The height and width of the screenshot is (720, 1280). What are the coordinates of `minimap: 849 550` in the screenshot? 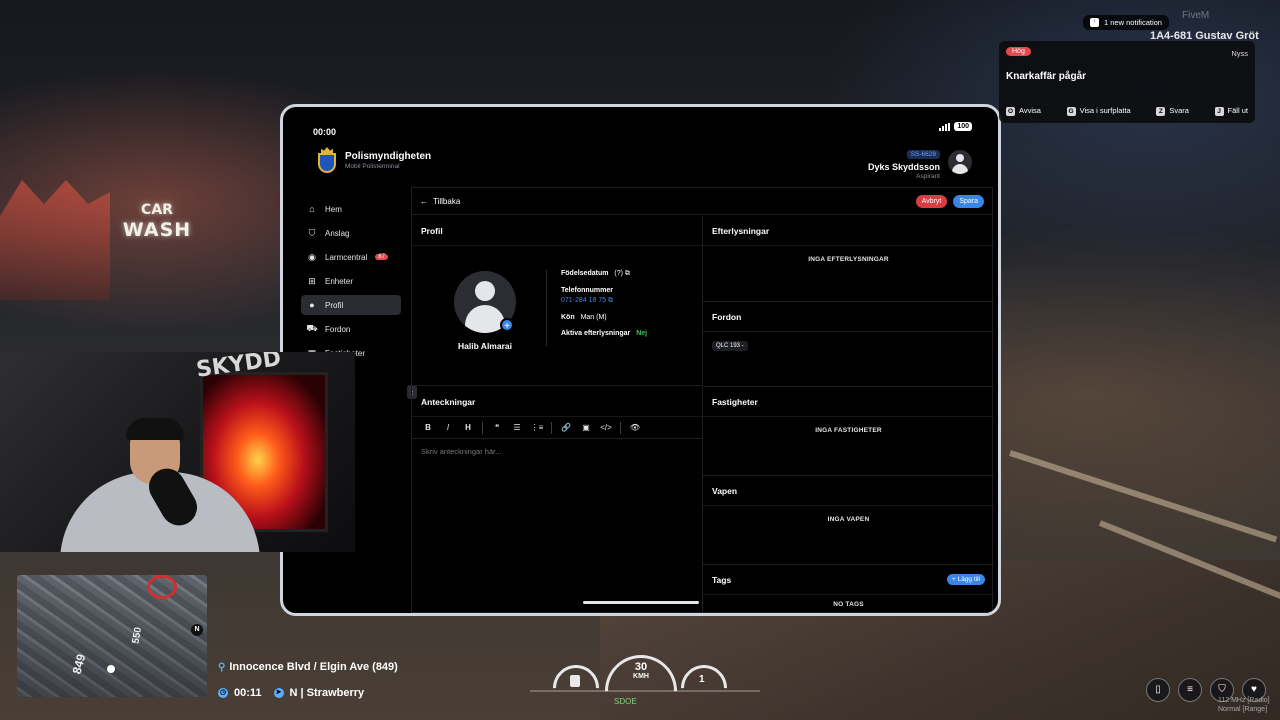 It's located at (112, 636).